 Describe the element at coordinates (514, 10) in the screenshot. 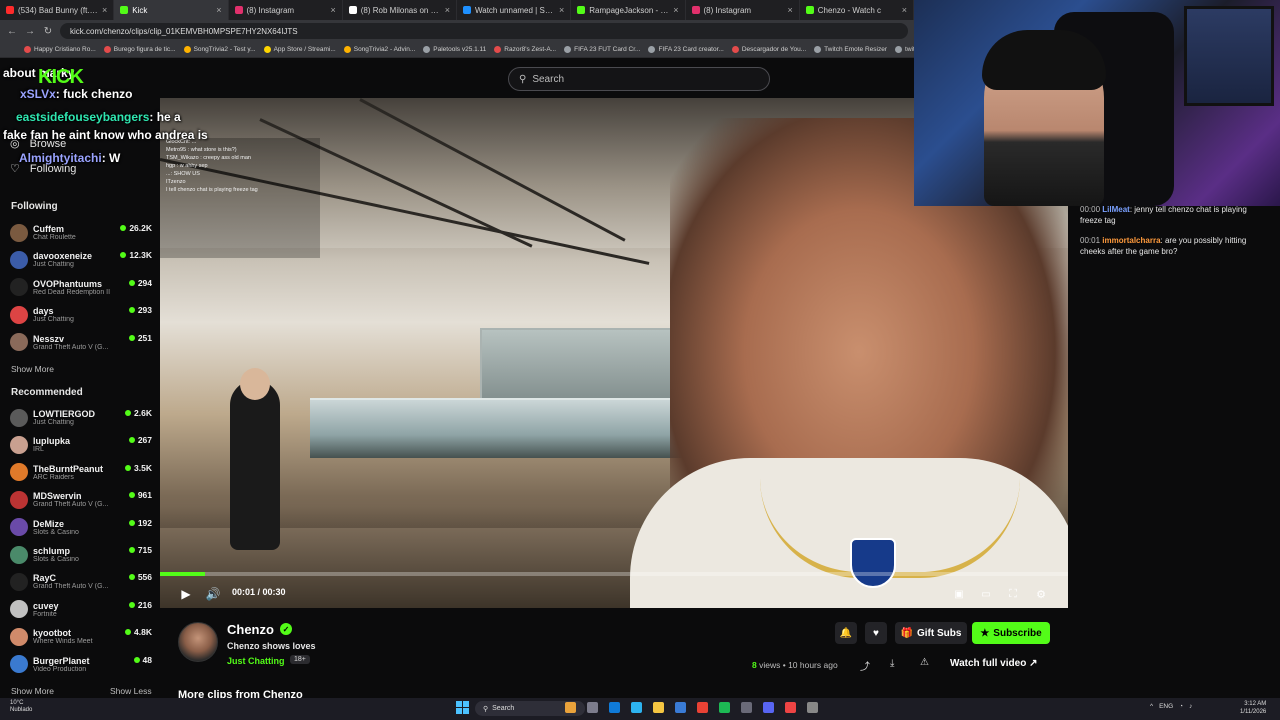

I see `browser-tab: Watch unnamed | Streamable ×` at that location.